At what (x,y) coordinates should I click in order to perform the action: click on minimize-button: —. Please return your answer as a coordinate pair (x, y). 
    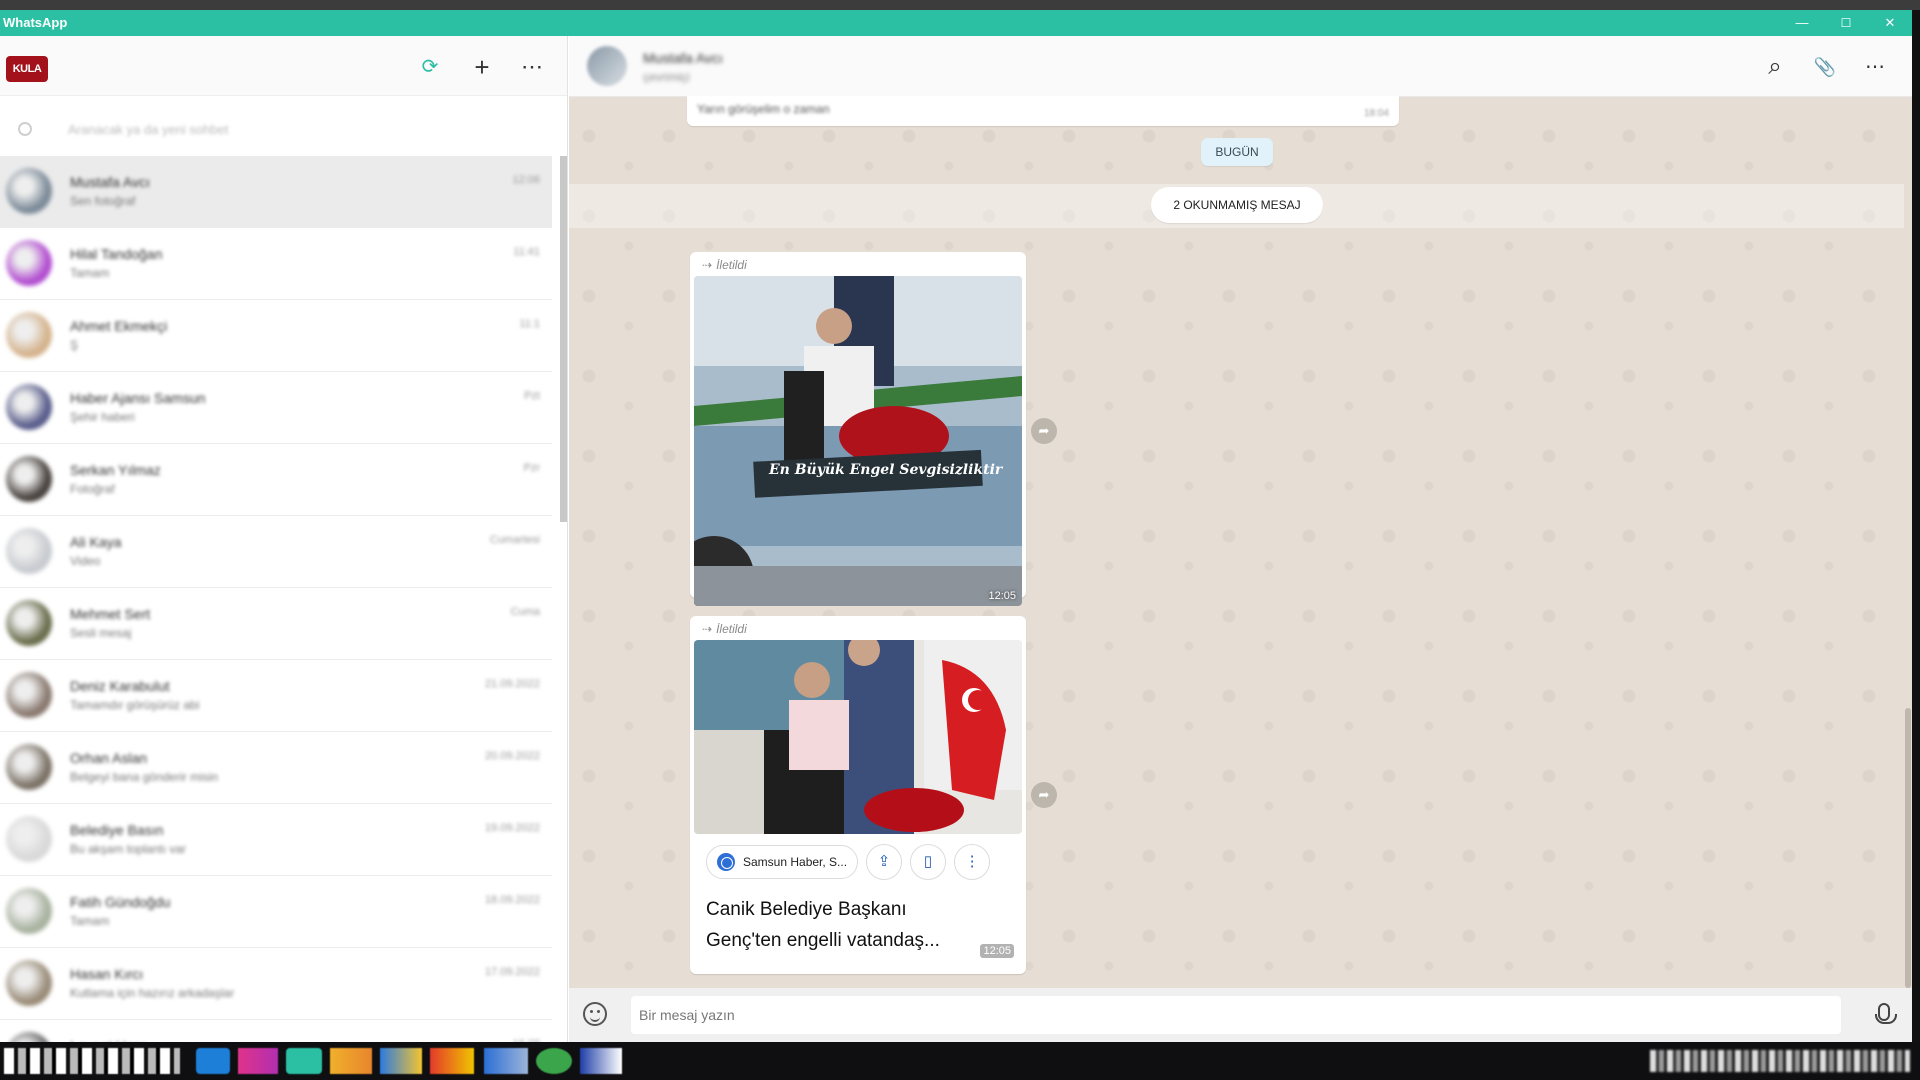
    Looking at the image, I should click on (1802, 23).